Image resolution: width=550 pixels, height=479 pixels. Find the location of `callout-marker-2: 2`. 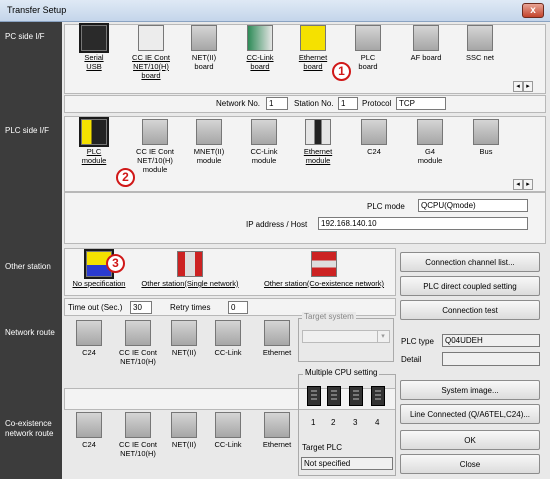

callout-marker-2: 2 is located at coordinates (125, 177).